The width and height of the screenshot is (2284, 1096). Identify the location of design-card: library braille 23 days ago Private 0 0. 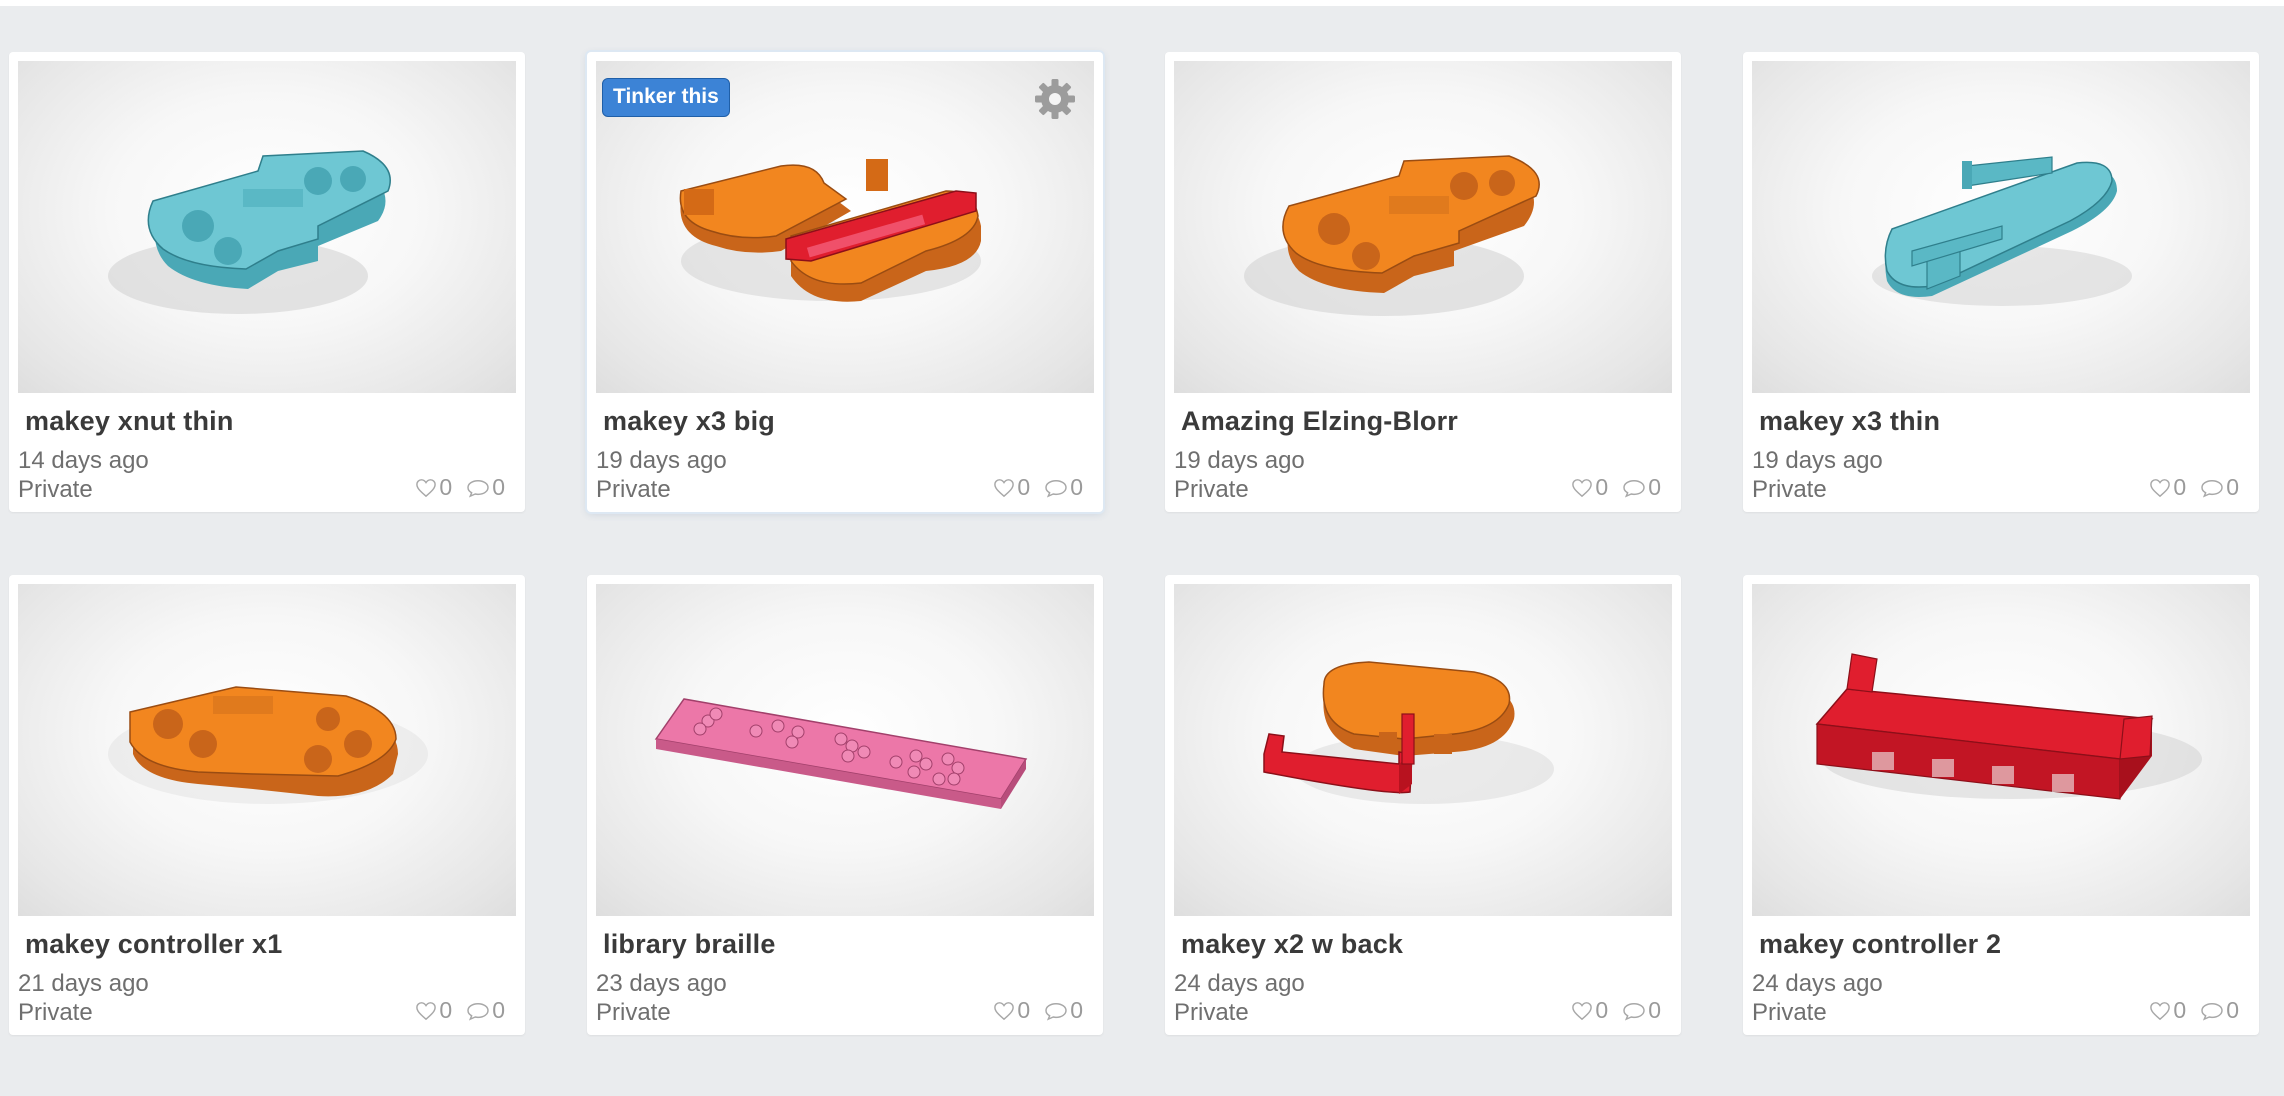
(845, 805).